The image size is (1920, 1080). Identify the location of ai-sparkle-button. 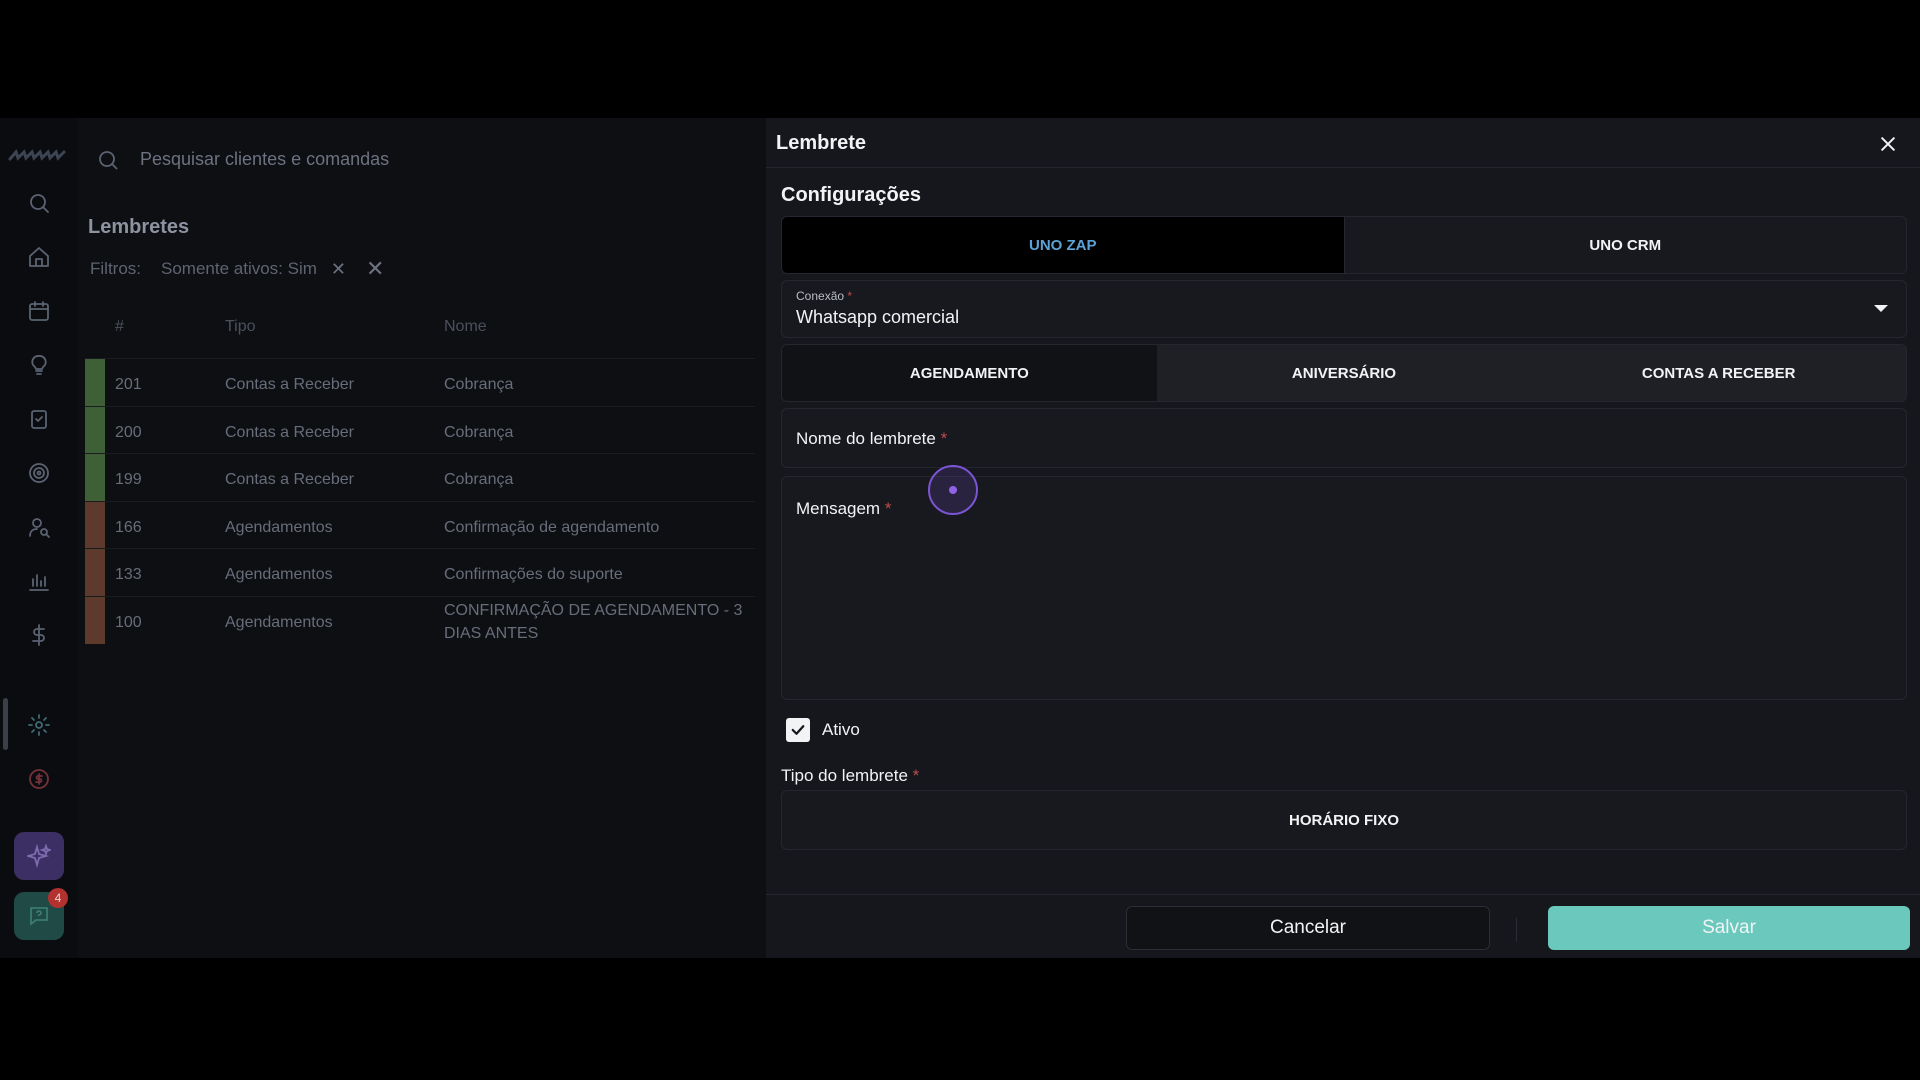
(39, 856).